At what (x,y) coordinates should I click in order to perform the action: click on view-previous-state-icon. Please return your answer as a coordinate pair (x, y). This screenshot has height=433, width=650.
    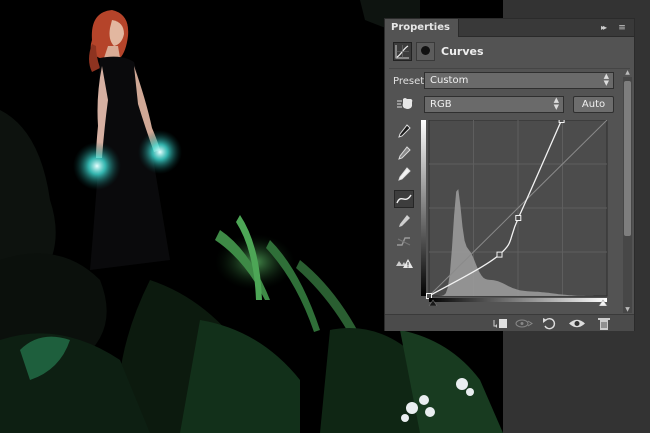
    Looking at the image, I should click on (524, 323).